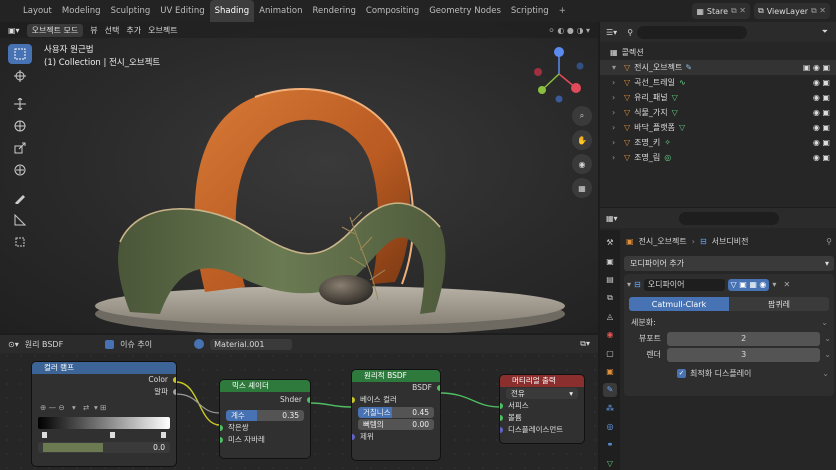 This screenshot has height=470, width=836. I want to click on move-tool, so click(20, 104).